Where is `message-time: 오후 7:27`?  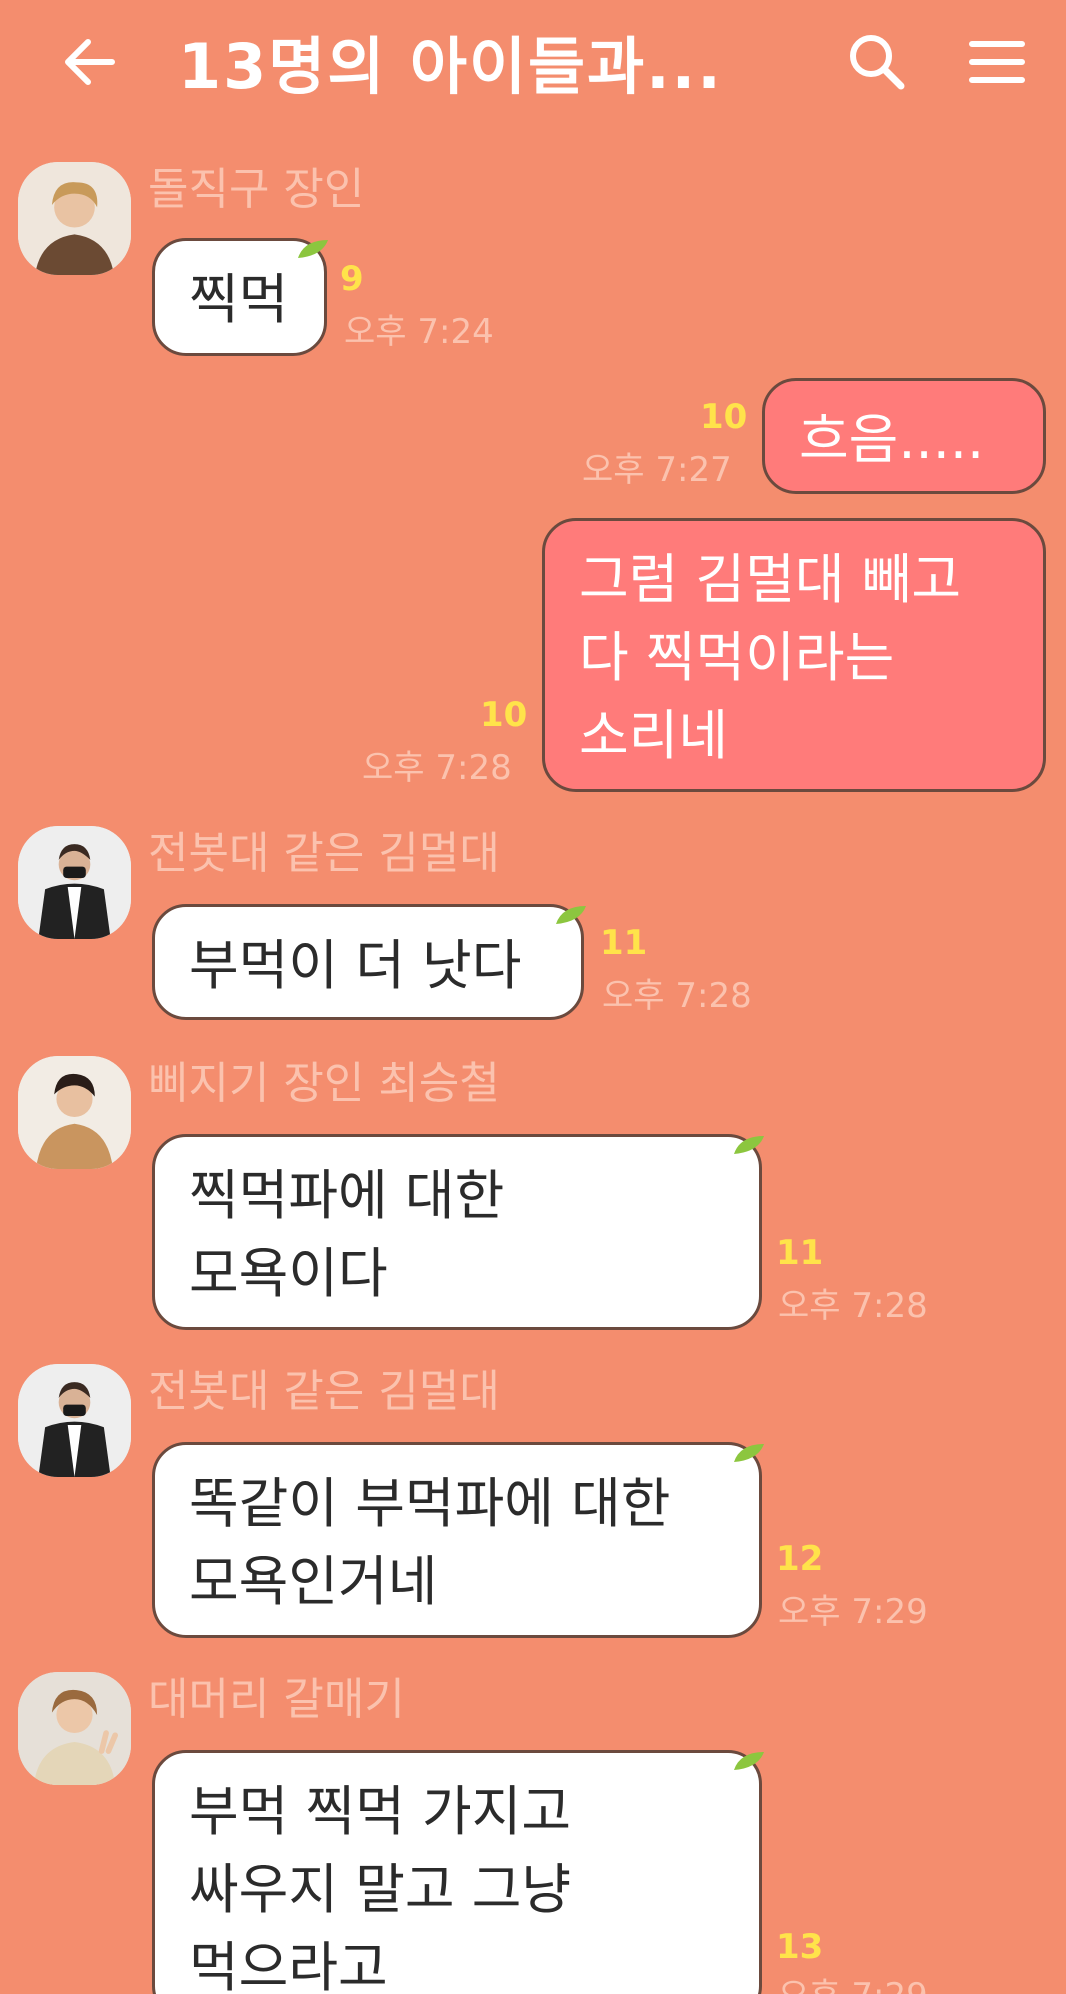 message-time: 오후 7:27 is located at coordinates (657, 470).